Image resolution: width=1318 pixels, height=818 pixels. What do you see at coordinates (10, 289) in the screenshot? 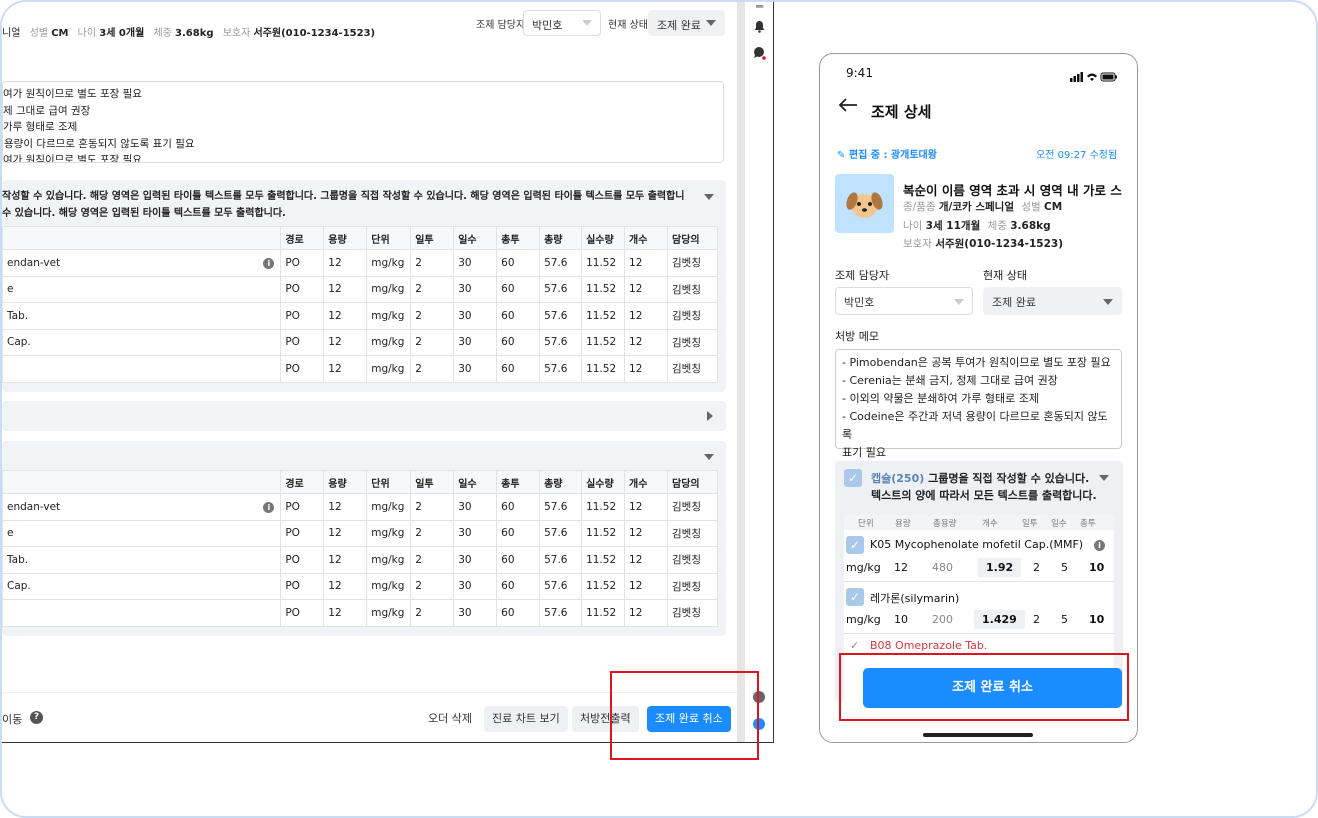
I see `drug-name: e` at bounding box center [10, 289].